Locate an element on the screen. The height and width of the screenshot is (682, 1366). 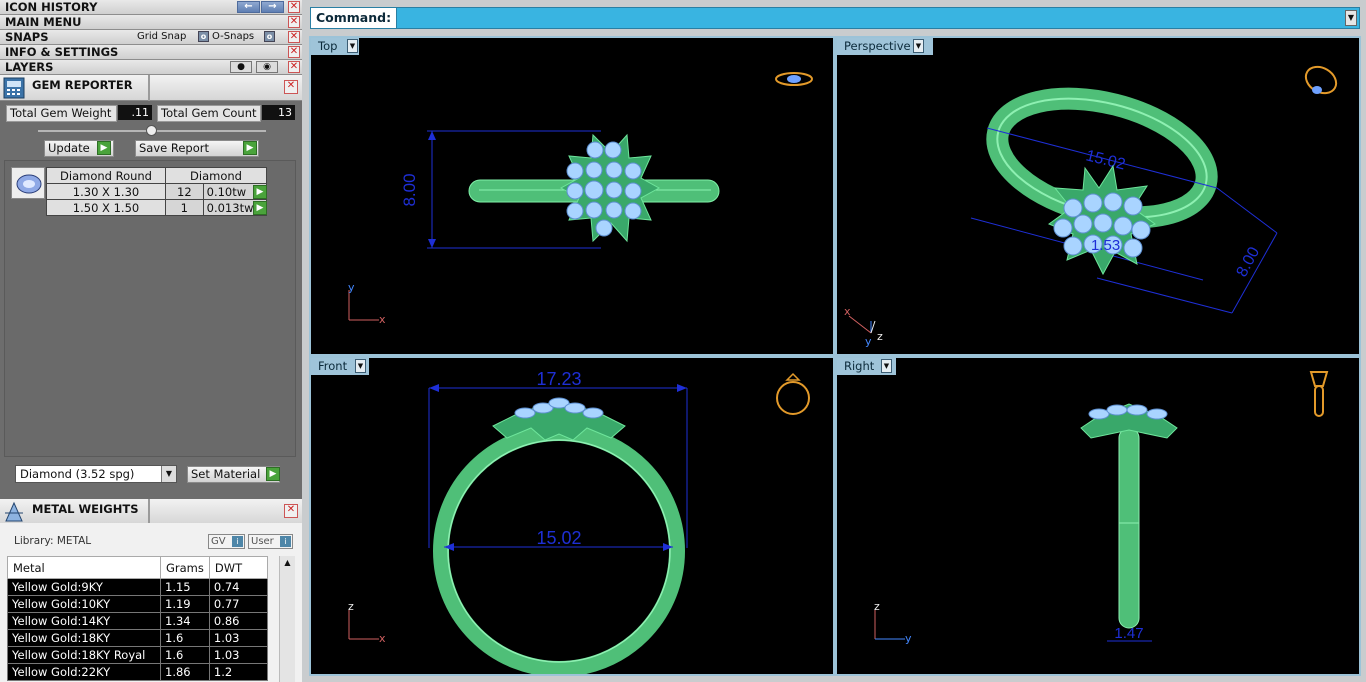
icon-history-row: ICON HISTORY ← → ✕ is located at coordinates (151, 7).